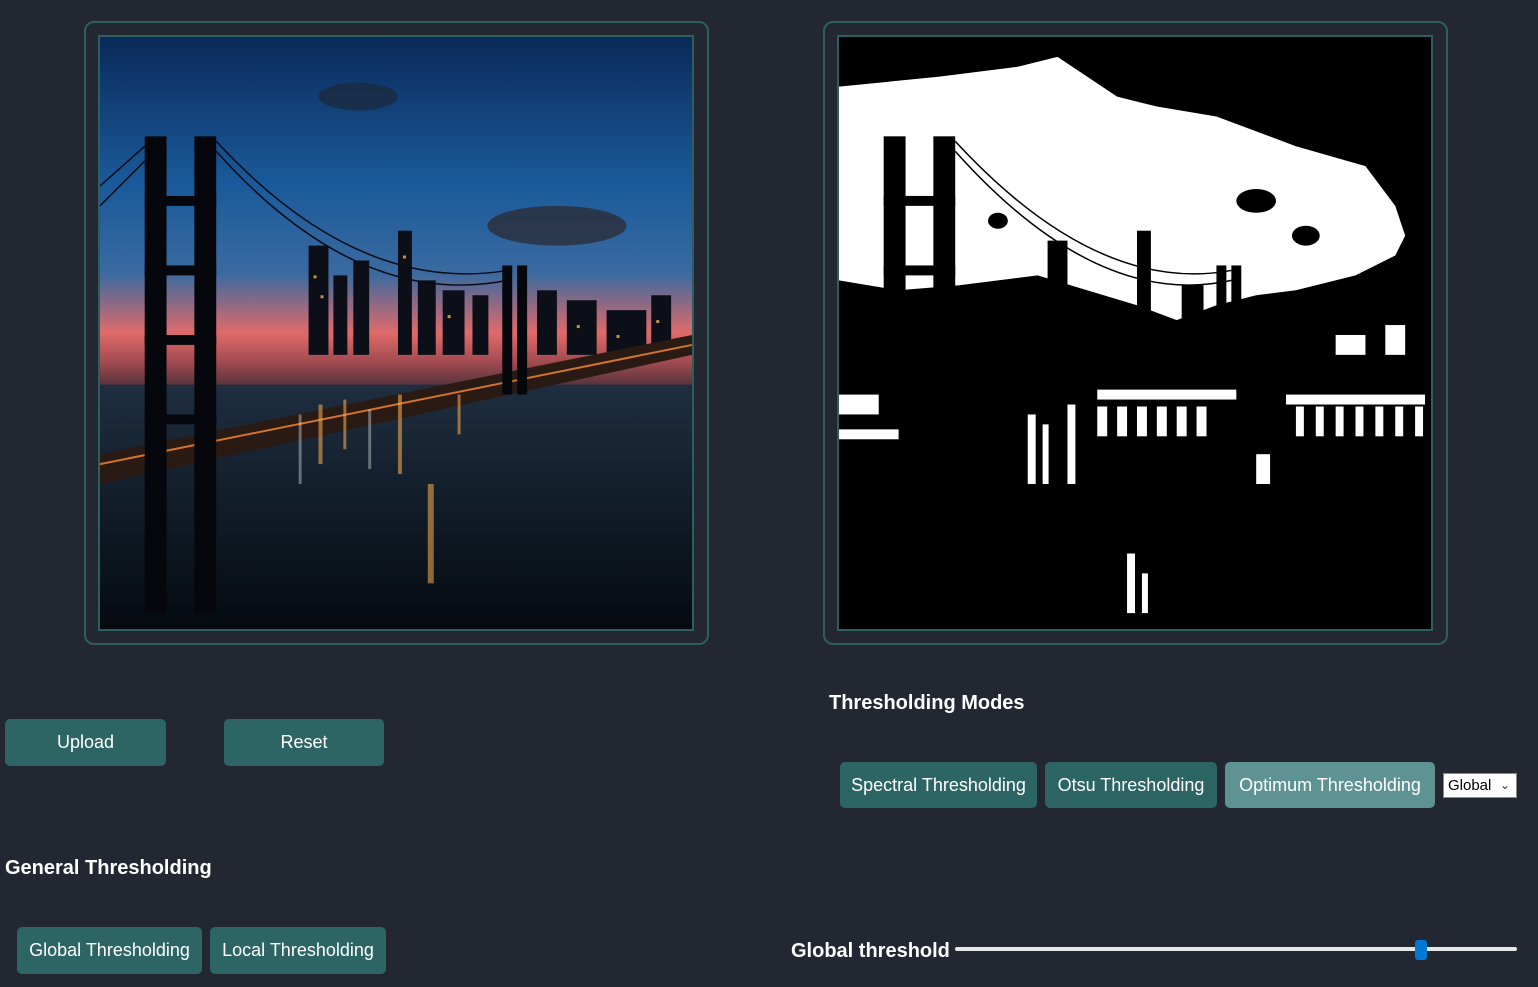 The height and width of the screenshot is (987, 1538). Describe the element at coordinates (870, 951) in the screenshot. I see `global-threshold-label: Global threshold` at that location.